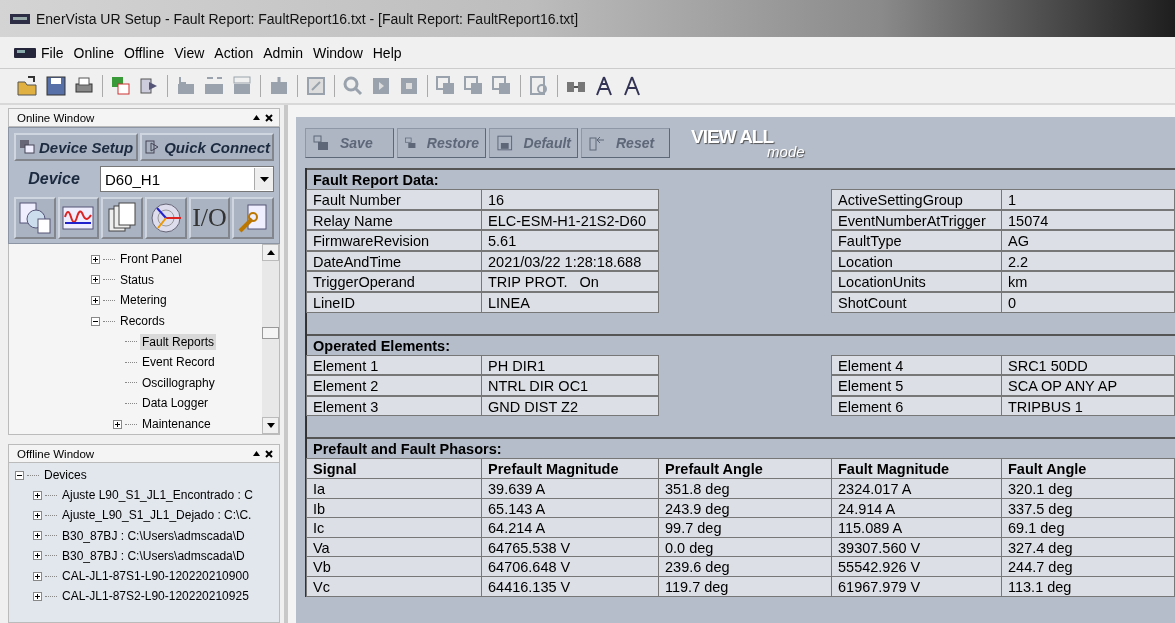  What do you see at coordinates (157, 495) in the screenshot?
I see `tree-item: Ajuste L90_S1_JL1_Encontrado : C` at bounding box center [157, 495].